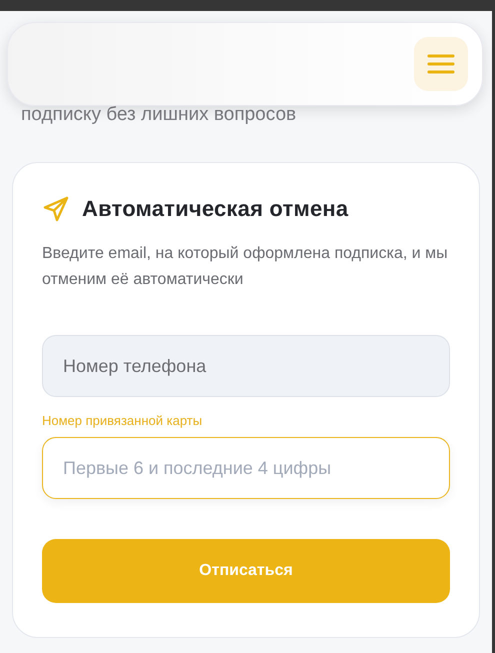 The image size is (495, 653). Describe the element at coordinates (123, 420) in the screenshot. I see `field-label: Номер привязанной карты` at that location.